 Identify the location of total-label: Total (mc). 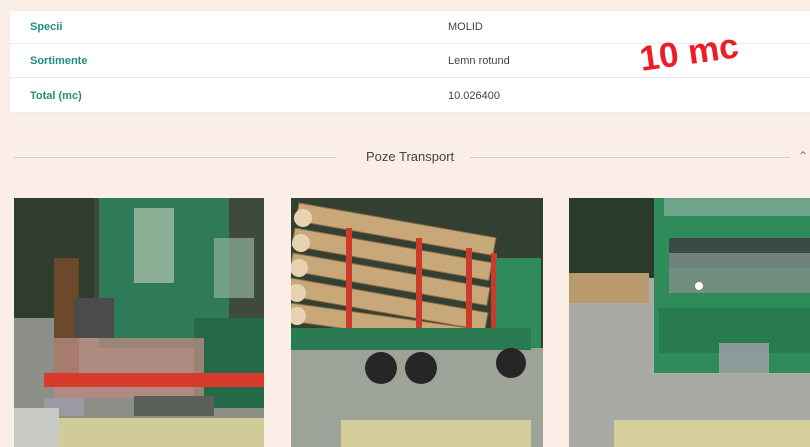
(56, 95).